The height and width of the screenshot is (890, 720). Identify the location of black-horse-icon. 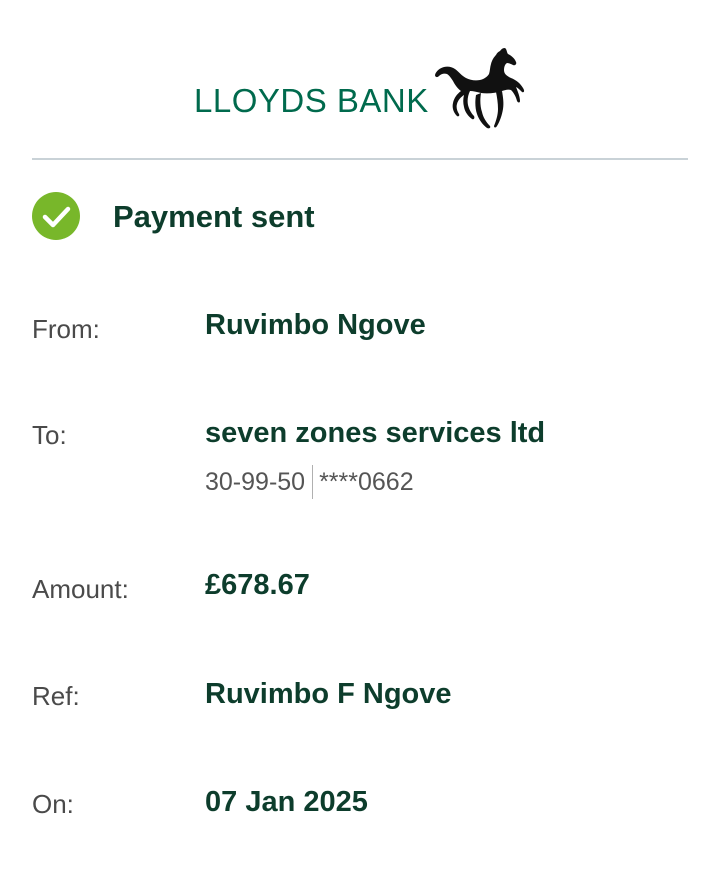
(480, 88).